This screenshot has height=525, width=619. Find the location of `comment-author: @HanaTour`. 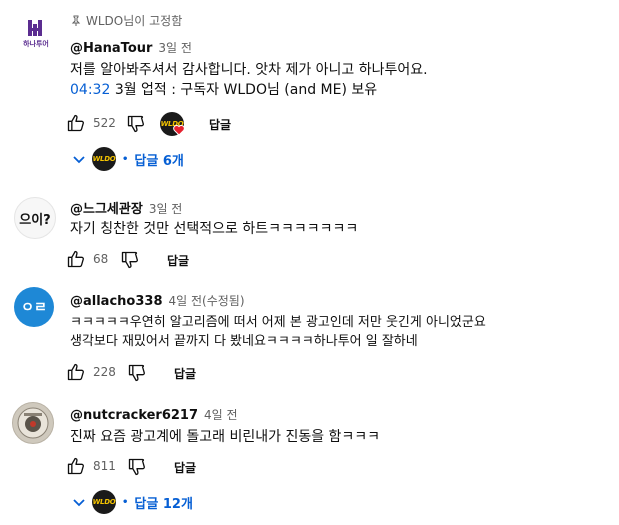

comment-author: @HanaTour is located at coordinates (111, 48).